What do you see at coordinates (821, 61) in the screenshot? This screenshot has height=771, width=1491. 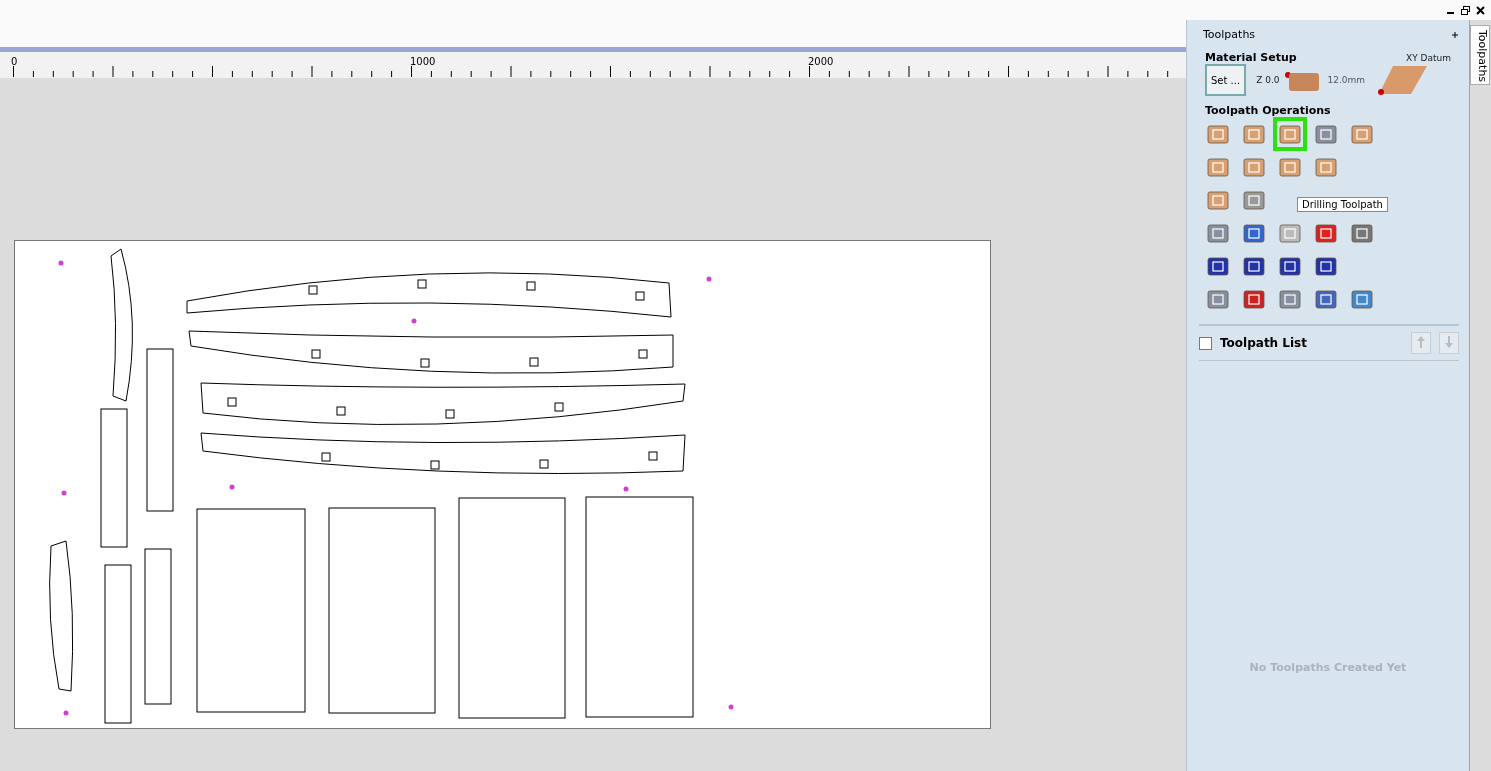 I see `ruler-label: 2000` at bounding box center [821, 61].